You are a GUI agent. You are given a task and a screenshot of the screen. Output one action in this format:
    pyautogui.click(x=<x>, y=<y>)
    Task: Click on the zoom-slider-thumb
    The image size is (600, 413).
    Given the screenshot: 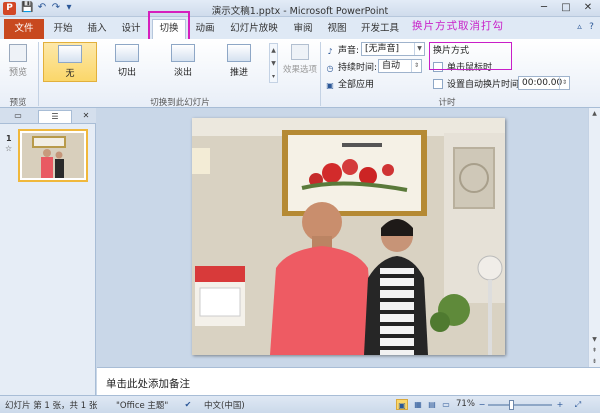 What is the action you would take?
    pyautogui.click(x=511, y=405)
    